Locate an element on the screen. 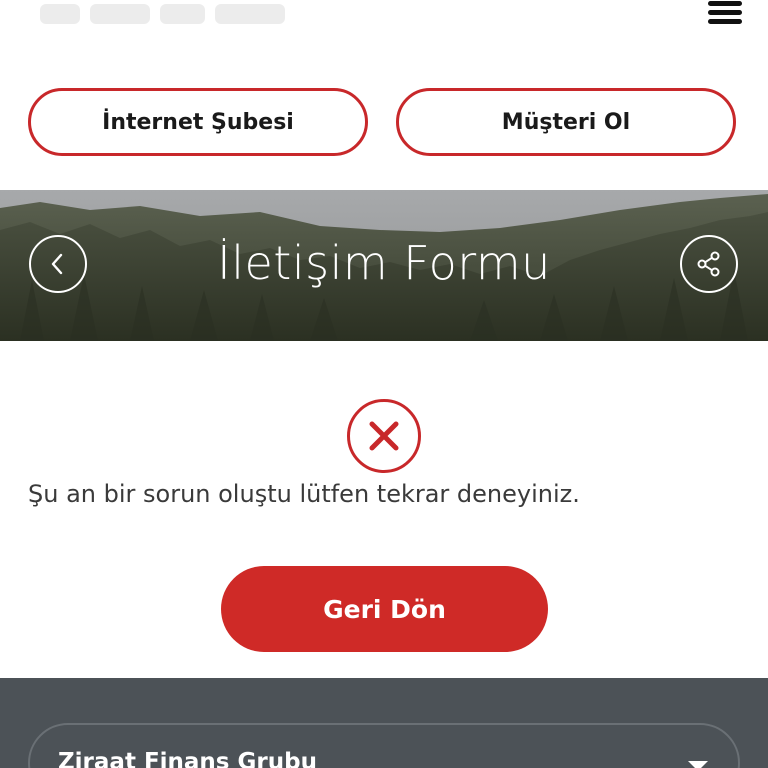  become-customer-button: Müşteri Ol is located at coordinates (566, 122).